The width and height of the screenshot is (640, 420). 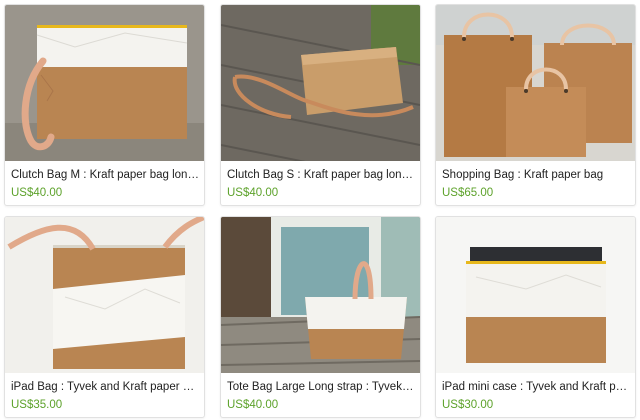 What do you see at coordinates (468, 405) in the screenshot?
I see `product-price: US$30.00` at bounding box center [468, 405].